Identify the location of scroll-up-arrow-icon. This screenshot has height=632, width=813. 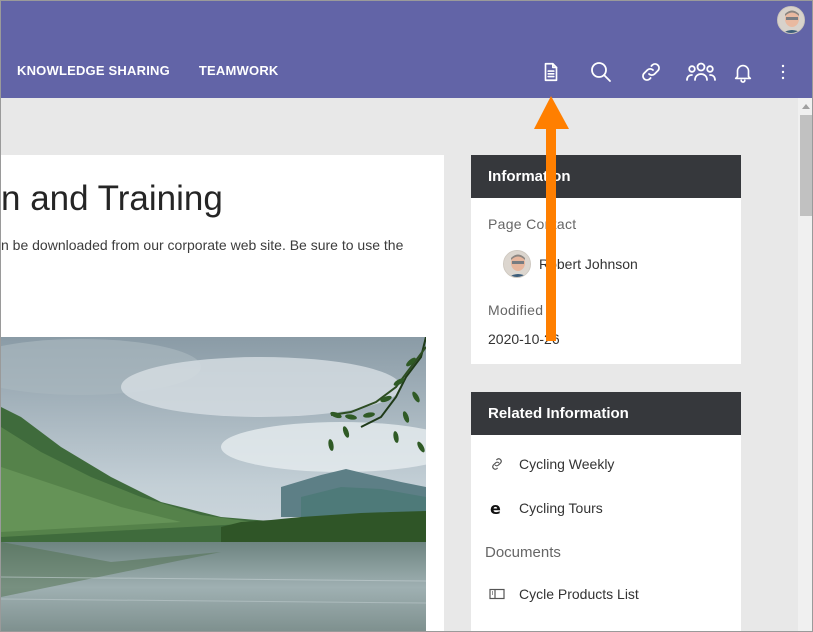
(805, 106).